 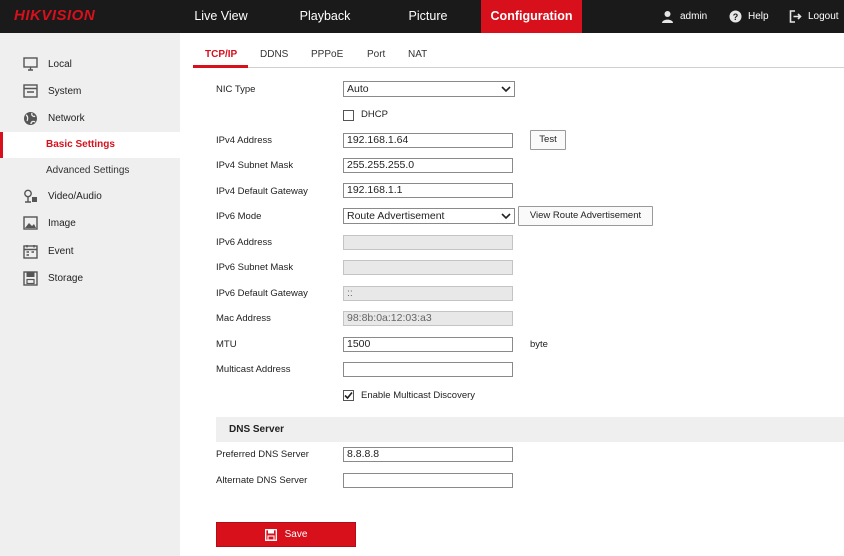 What do you see at coordinates (255, 267) in the screenshot?
I see `ipv6-subnet-mask-label: IPv6 Subnet Mask` at bounding box center [255, 267].